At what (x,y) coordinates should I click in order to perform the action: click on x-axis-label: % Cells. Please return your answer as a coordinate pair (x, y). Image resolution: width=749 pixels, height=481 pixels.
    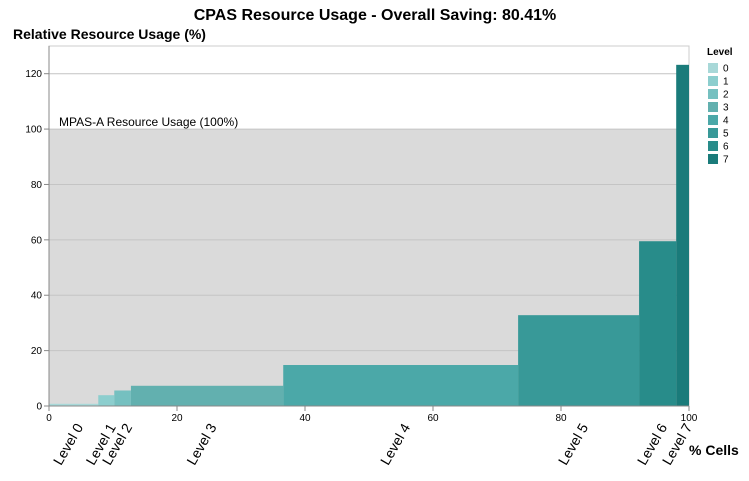
    Looking at the image, I should click on (714, 450).